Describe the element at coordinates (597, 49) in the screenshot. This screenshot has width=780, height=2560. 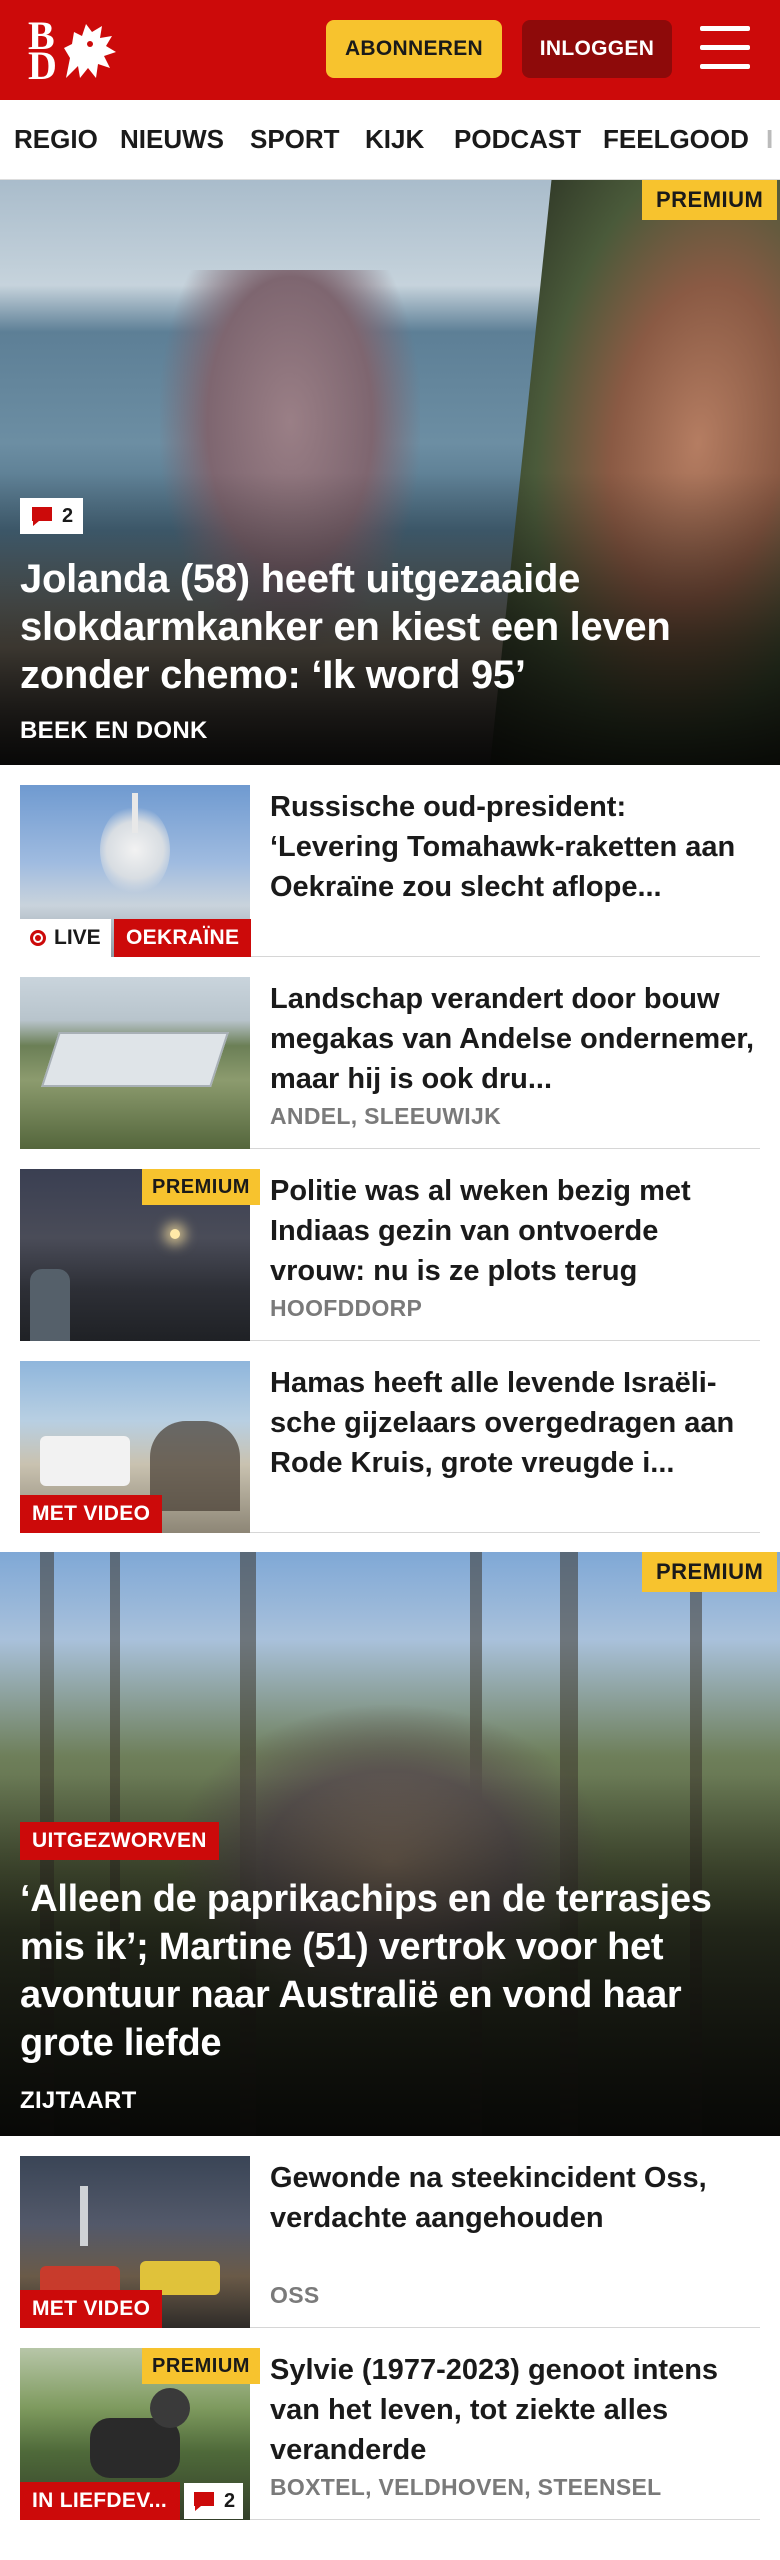
I see `login-button: INLOGGEN` at that location.